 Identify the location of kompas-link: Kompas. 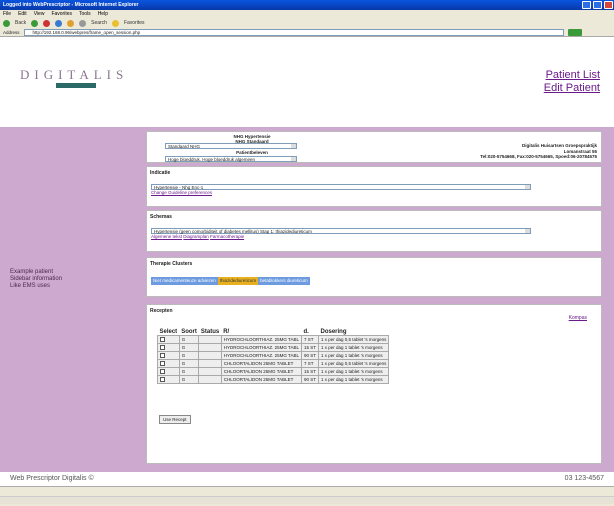
(578, 318).